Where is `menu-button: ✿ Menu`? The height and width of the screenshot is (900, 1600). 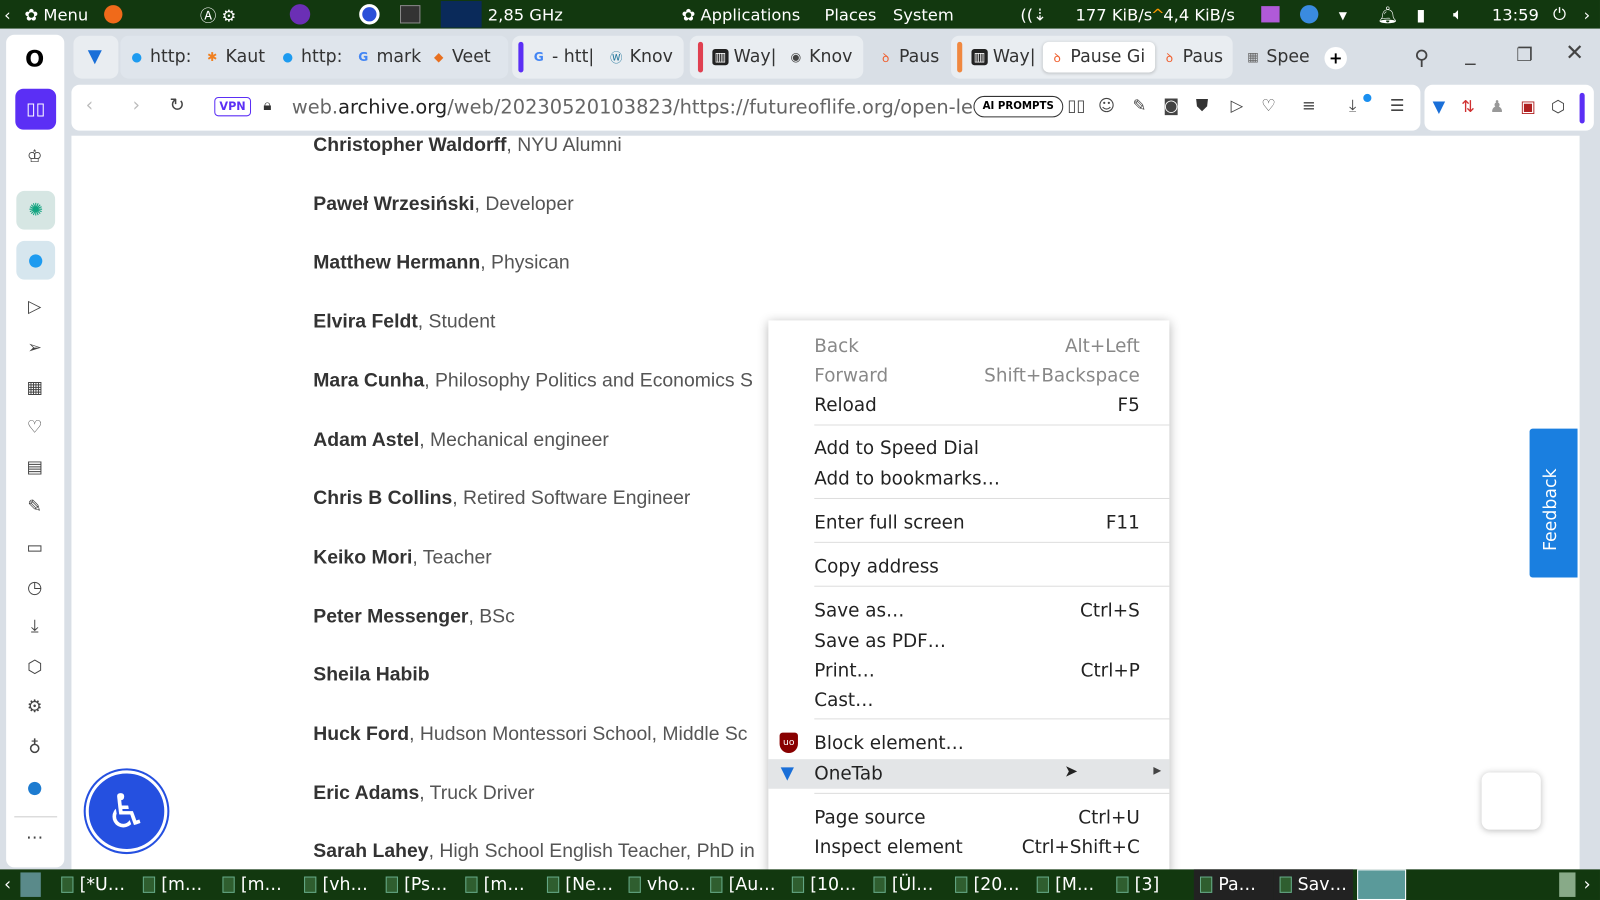 menu-button: ✿ Menu is located at coordinates (56, 14).